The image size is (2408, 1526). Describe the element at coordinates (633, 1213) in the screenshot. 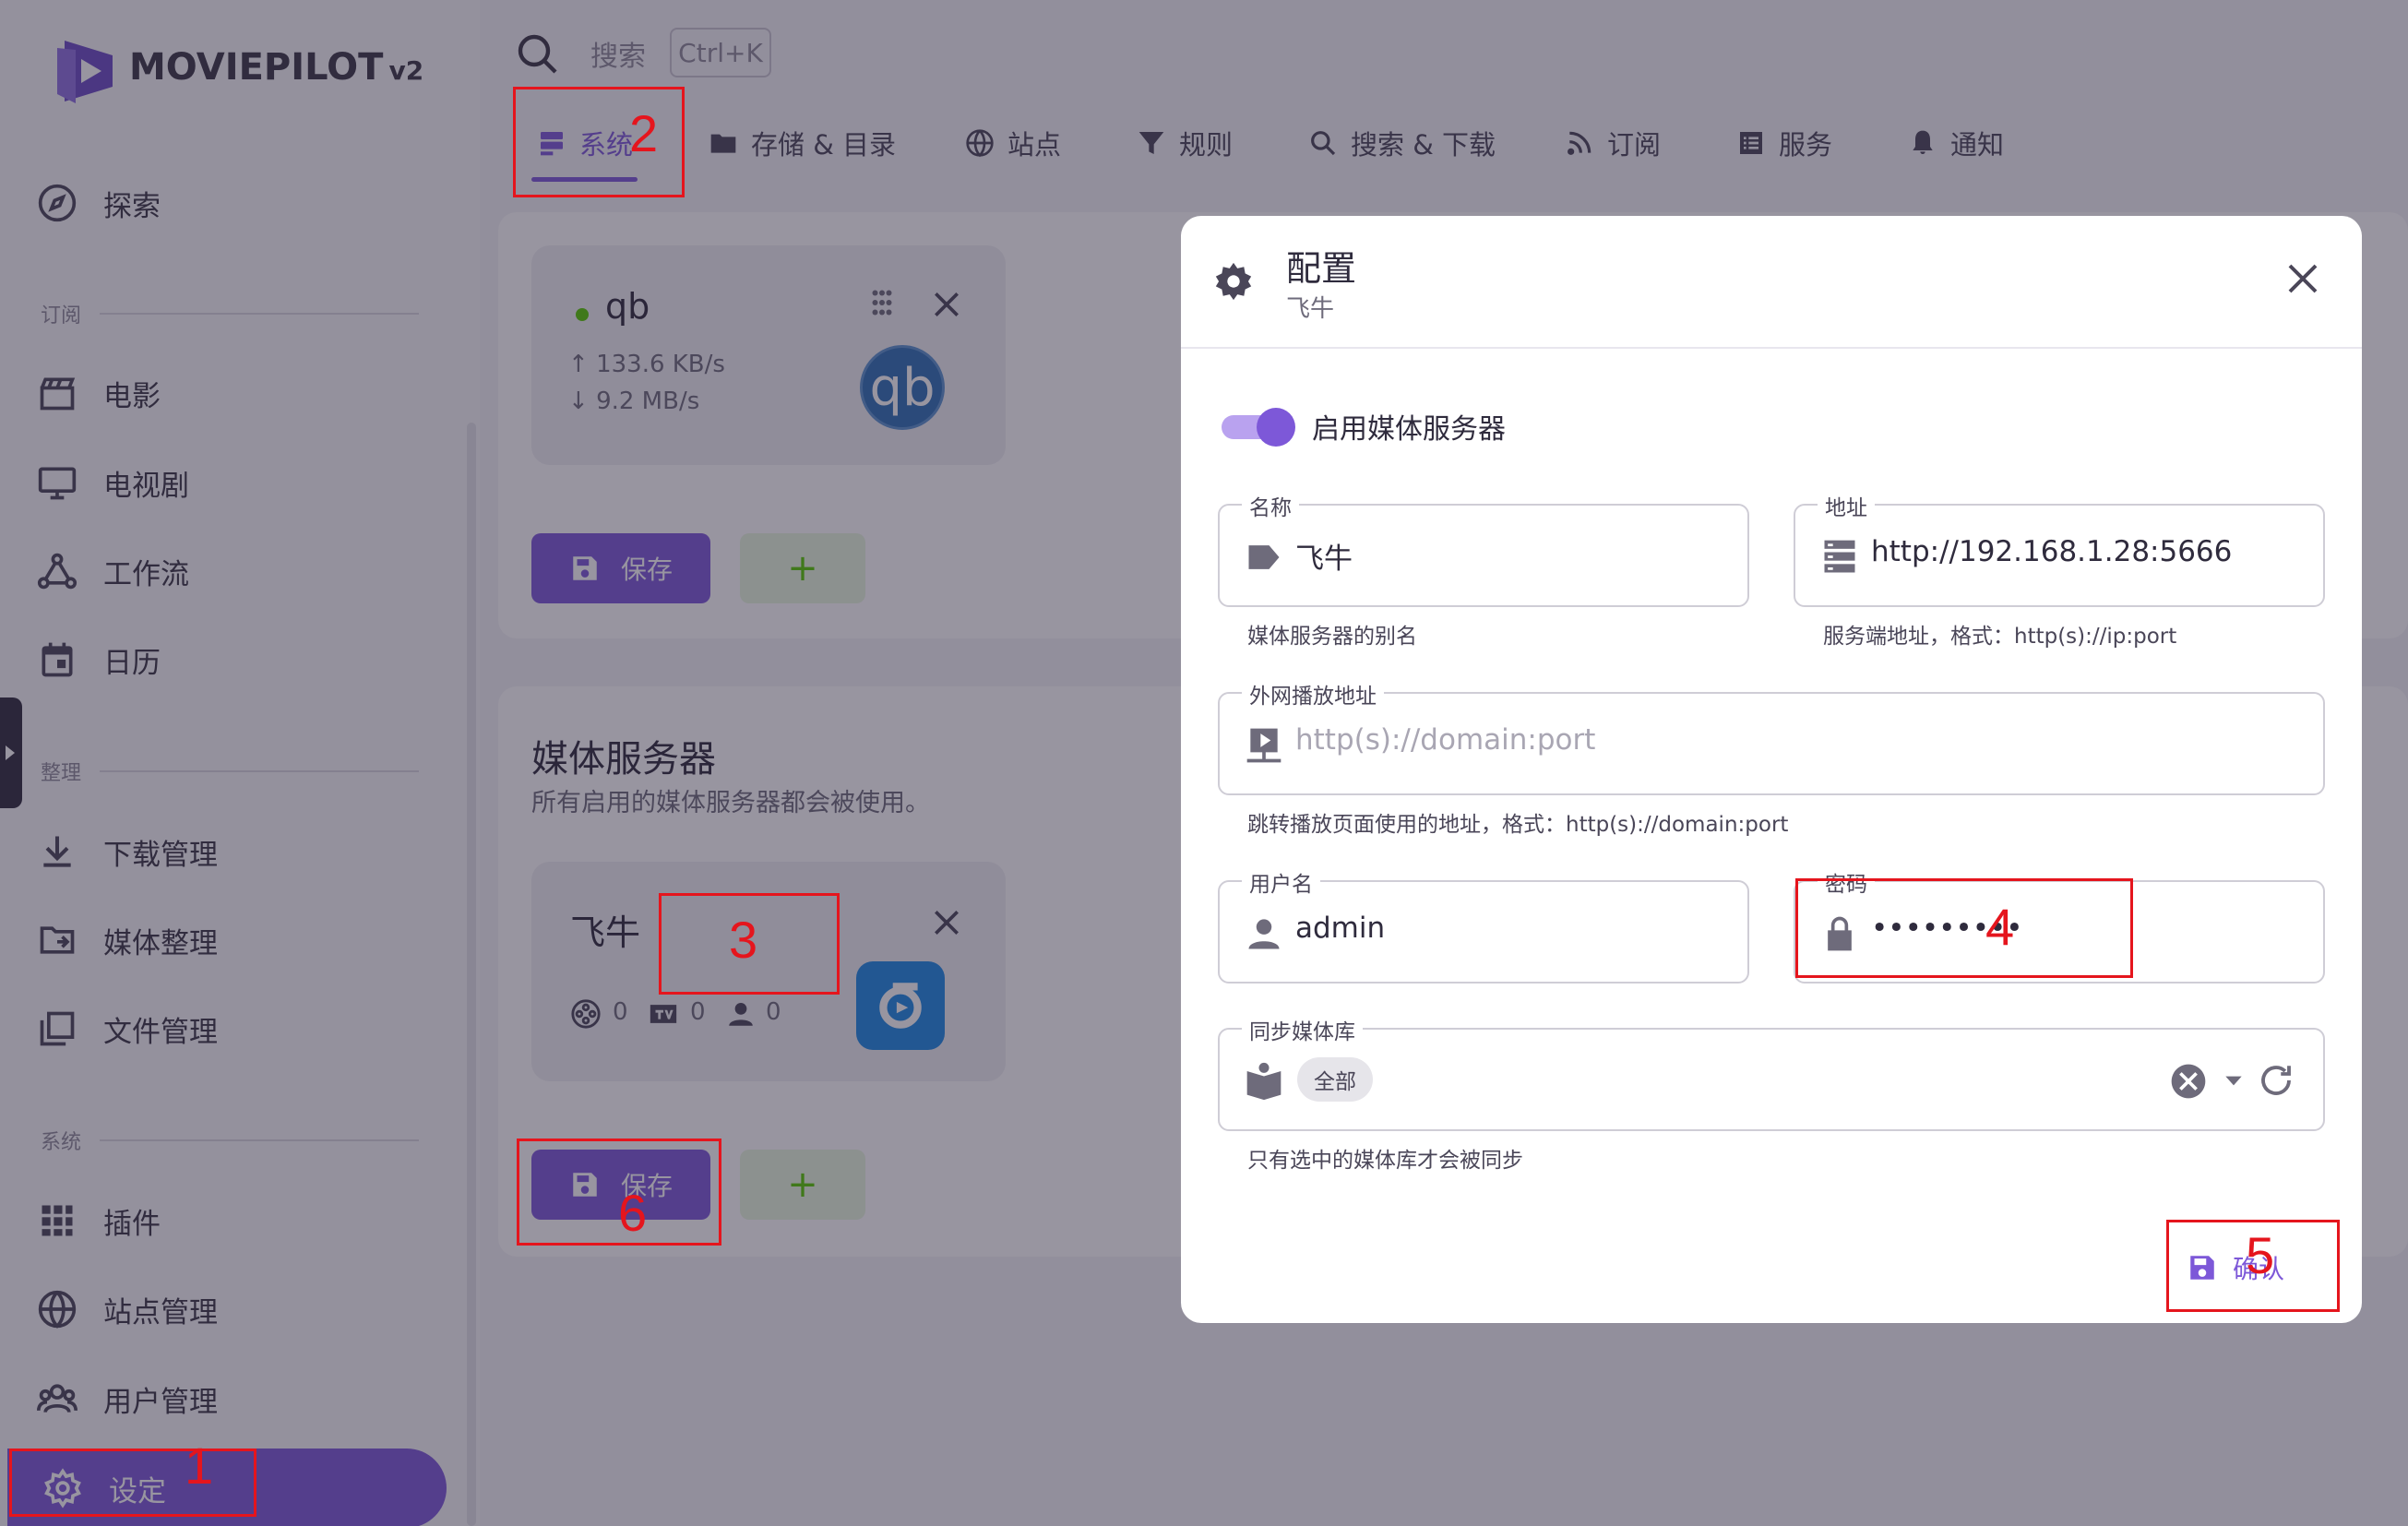

I see `annotation-number-6: 6` at that location.